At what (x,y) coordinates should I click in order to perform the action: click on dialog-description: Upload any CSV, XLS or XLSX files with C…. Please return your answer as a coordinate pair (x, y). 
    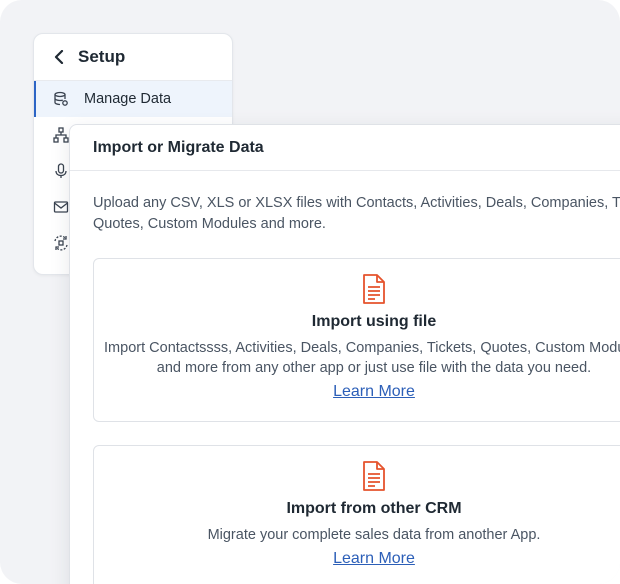
    Looking at the image, I should click on (356, 213).